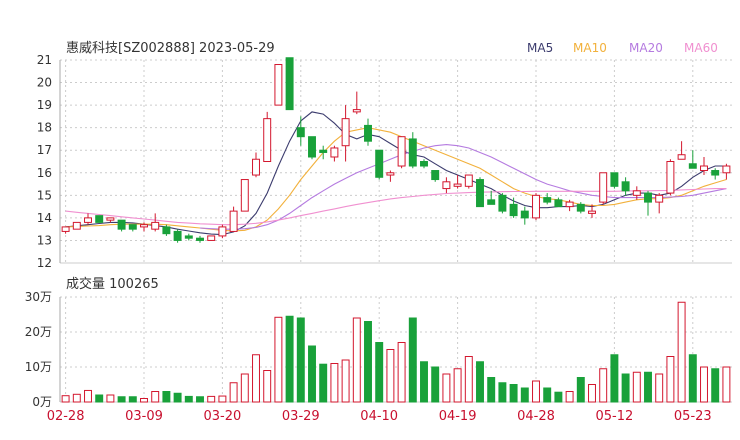 The image size is (740, 440). What do you see at coordinates (301, 416) in the screenshot?
I see `date-tick-label: 03-29` at bounding box center [301, 416].